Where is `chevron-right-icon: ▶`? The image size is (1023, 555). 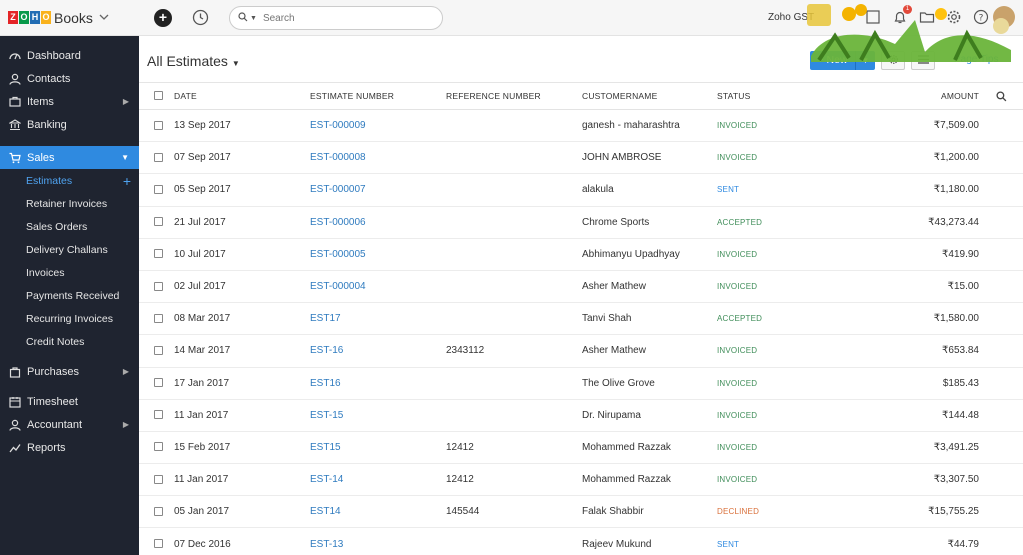 chevron-right-icon: ▶ is located at coordinates (125, 101).